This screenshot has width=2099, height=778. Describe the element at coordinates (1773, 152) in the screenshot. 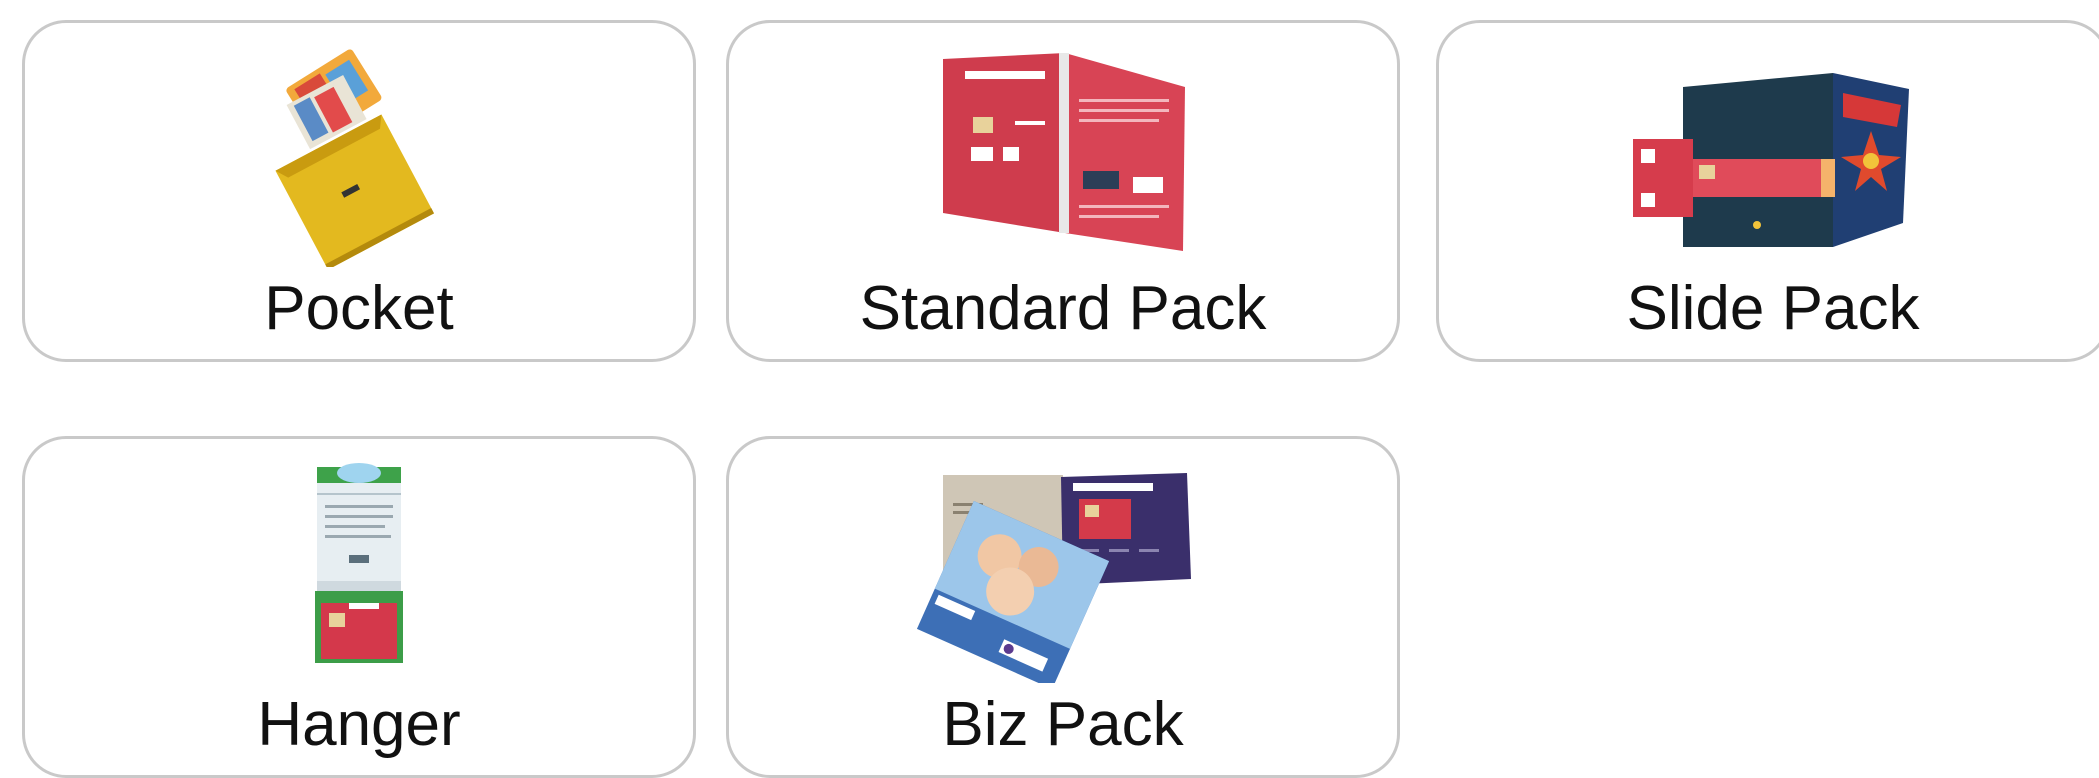

I see `slide-pack-image` at that location.